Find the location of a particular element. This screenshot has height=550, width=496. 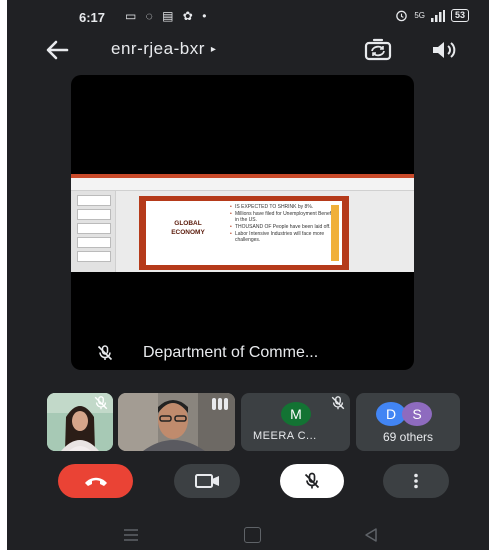

battery-icon: 53 is located at coordinates (459, 15).